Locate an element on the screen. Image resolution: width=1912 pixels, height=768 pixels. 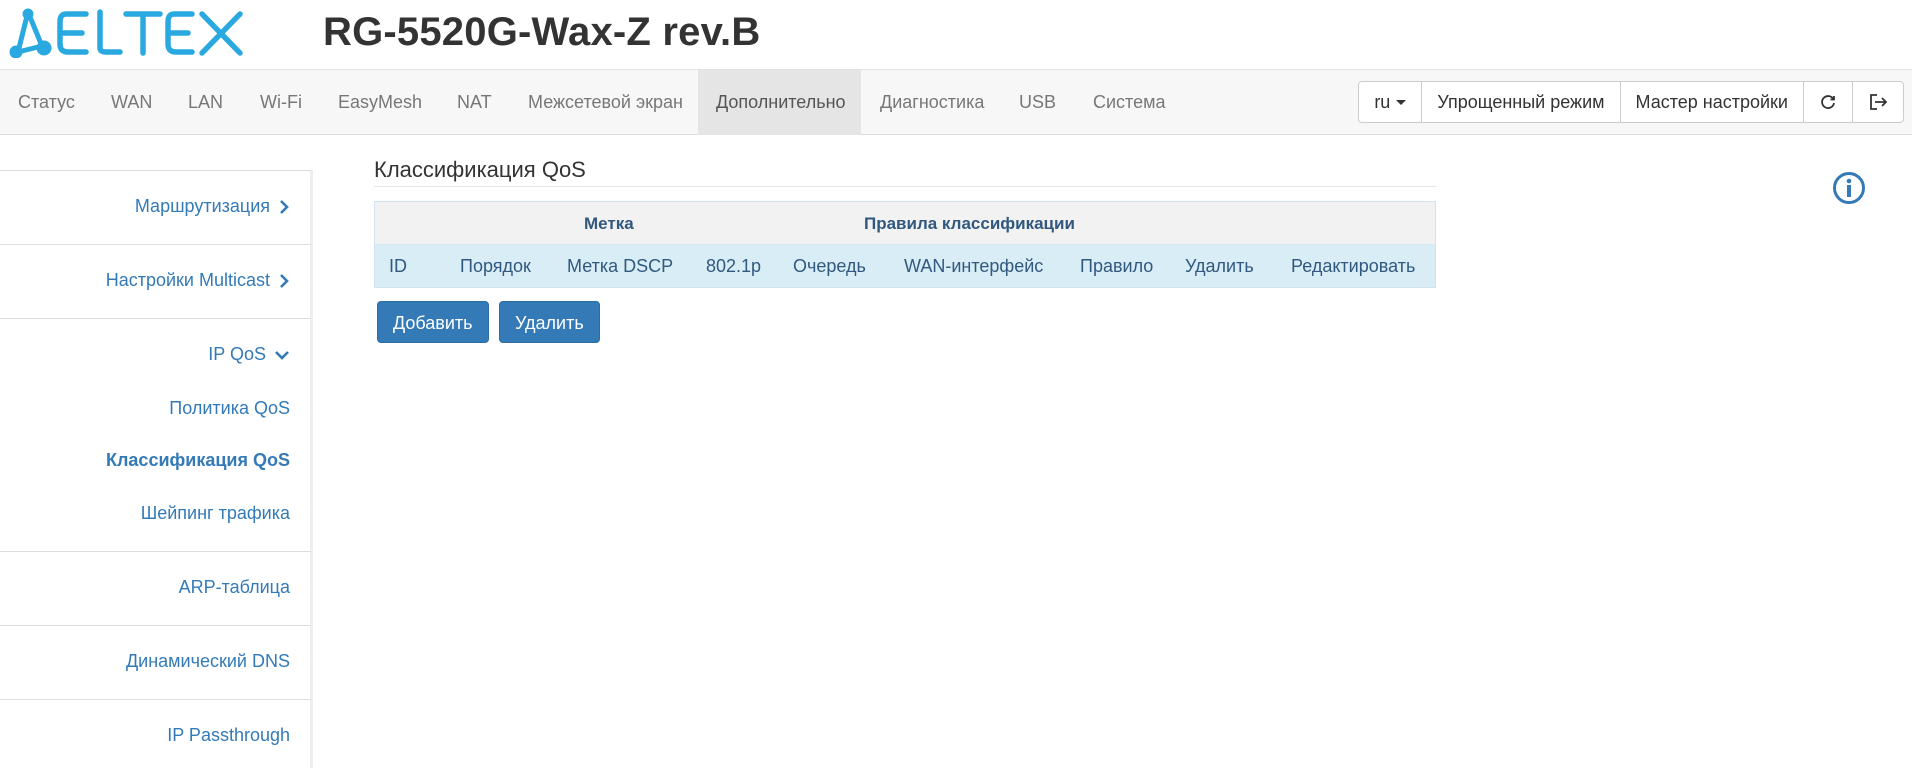
column-header-order: Порядок is located at coordinates (495, 266).